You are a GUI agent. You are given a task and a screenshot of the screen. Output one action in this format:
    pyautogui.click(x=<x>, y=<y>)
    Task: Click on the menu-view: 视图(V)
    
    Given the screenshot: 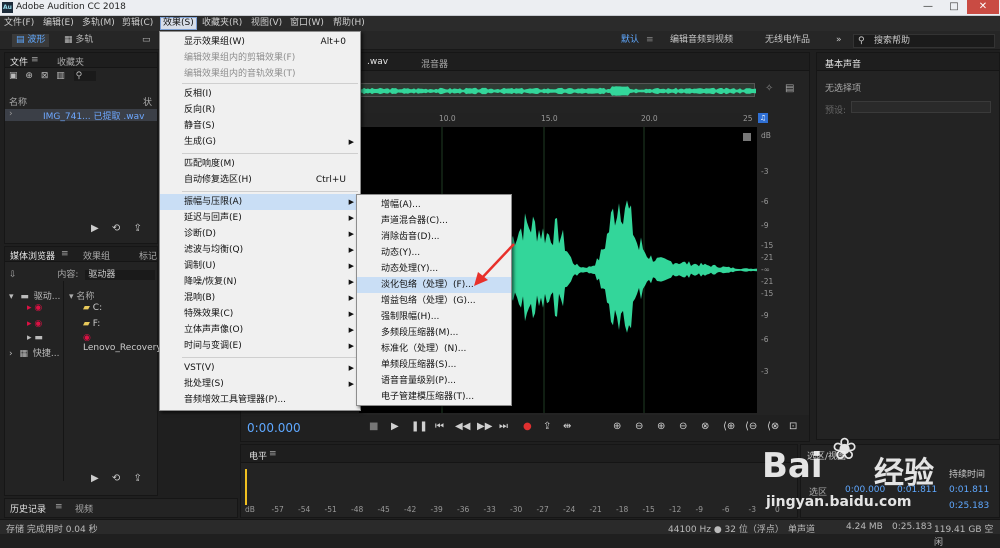 What is the action you would take?
    pyautogui.click(x=266, y=23)
    